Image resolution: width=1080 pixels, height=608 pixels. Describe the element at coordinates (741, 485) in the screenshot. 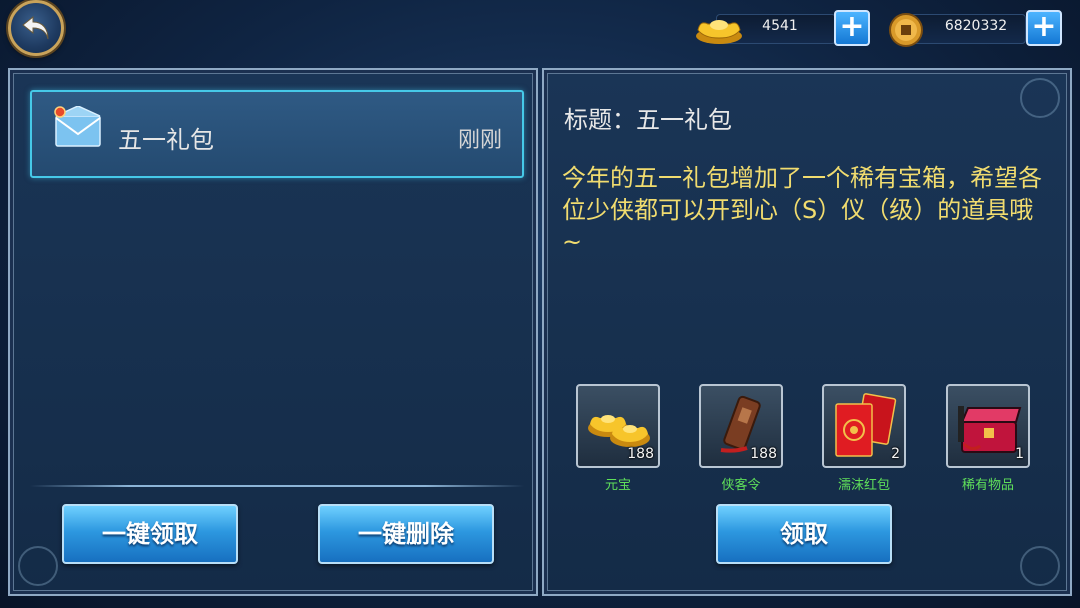

I see `reward-name: 侠客令` at that location.